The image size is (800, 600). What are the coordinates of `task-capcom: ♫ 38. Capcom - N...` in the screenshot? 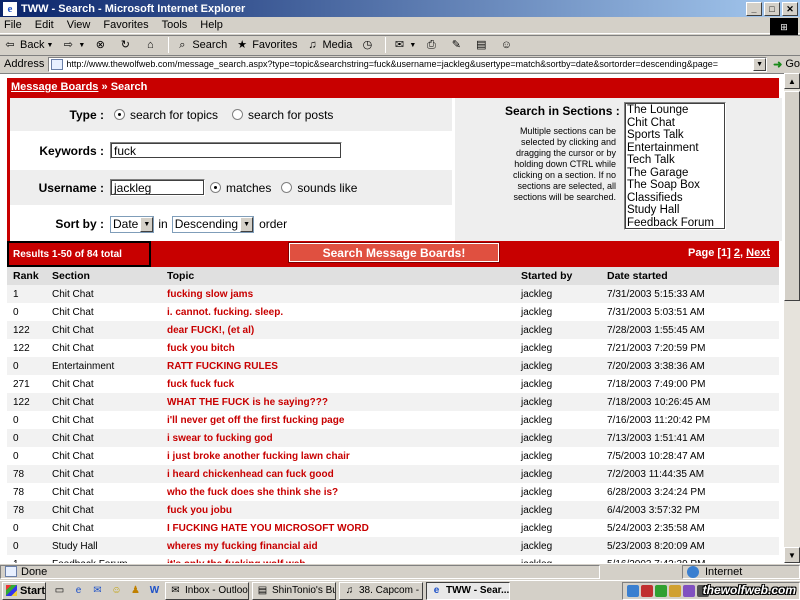 It's located at (381, 590).